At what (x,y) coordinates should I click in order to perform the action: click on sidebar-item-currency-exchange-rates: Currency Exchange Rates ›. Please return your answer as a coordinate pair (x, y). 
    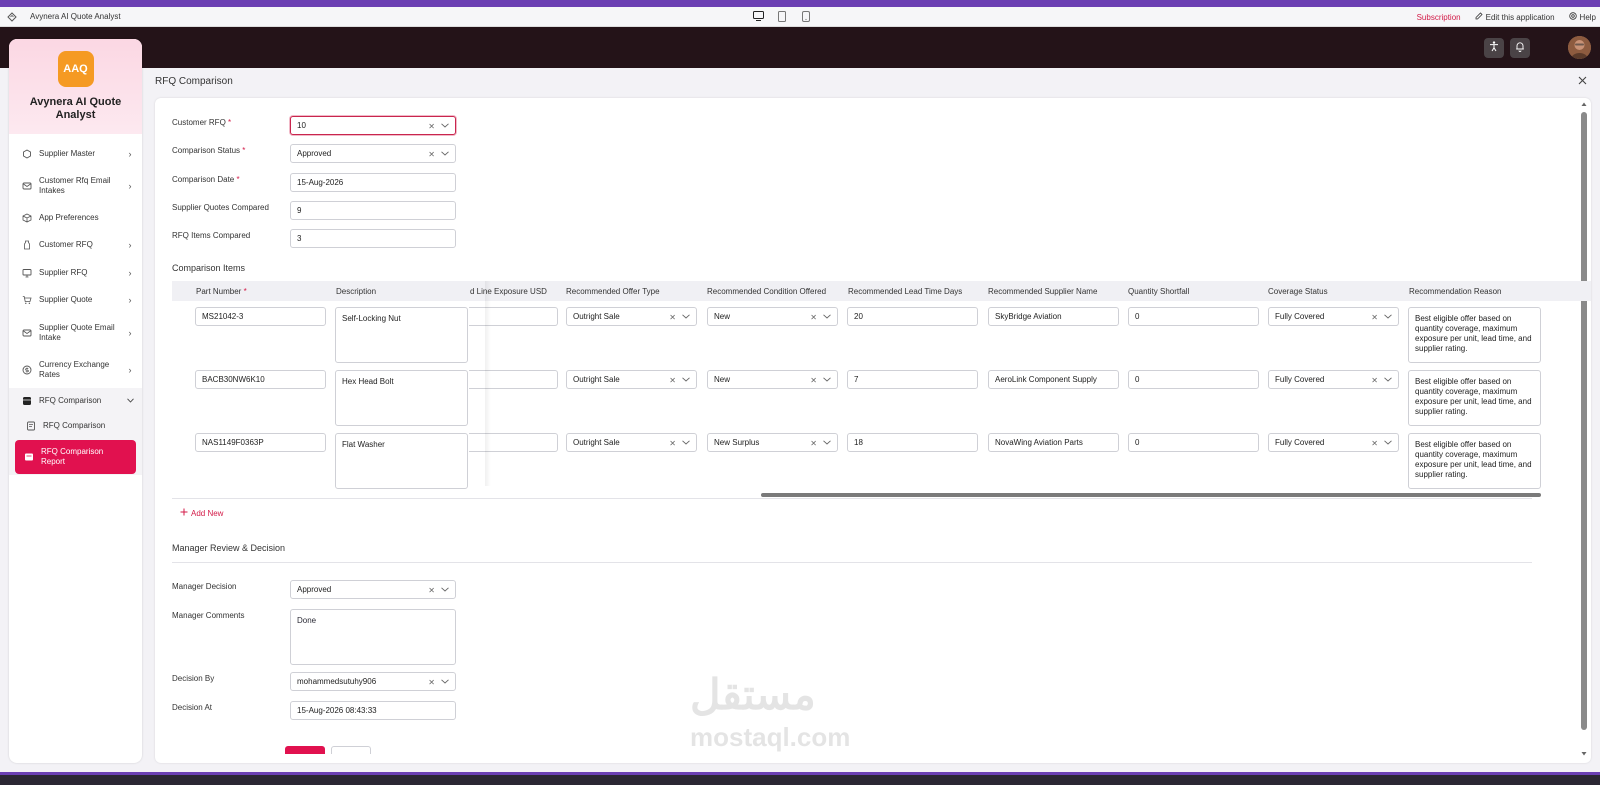
    Looking at the image, I should click on (75, 369).